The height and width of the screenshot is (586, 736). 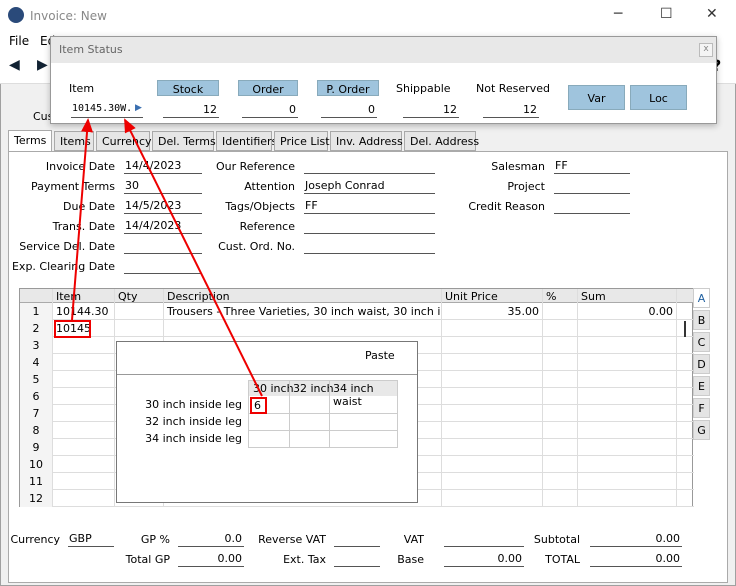 I want to click on matrix-grid: 30 inch 32 inch 34 inch waist 6, so click(x=323, y=414).